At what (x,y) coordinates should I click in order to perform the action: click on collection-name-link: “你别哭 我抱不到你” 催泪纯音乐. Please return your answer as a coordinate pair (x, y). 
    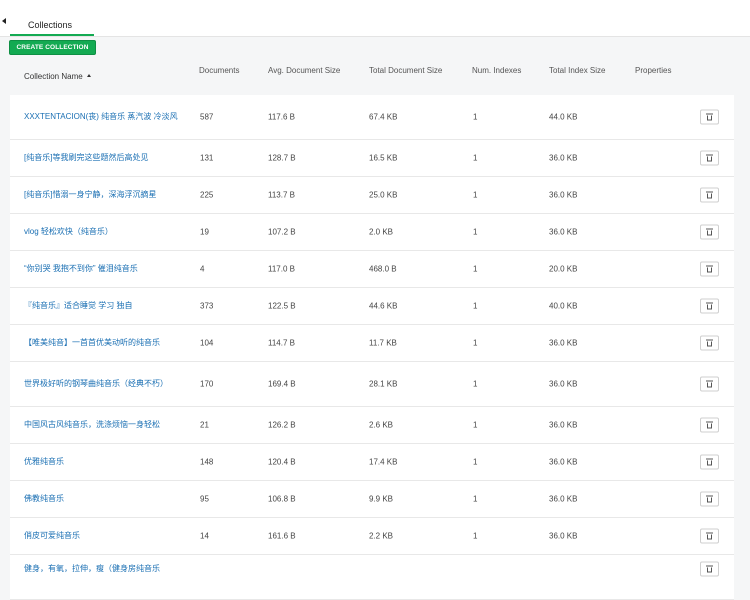
    Looking at the image, I should click on (104, 269).